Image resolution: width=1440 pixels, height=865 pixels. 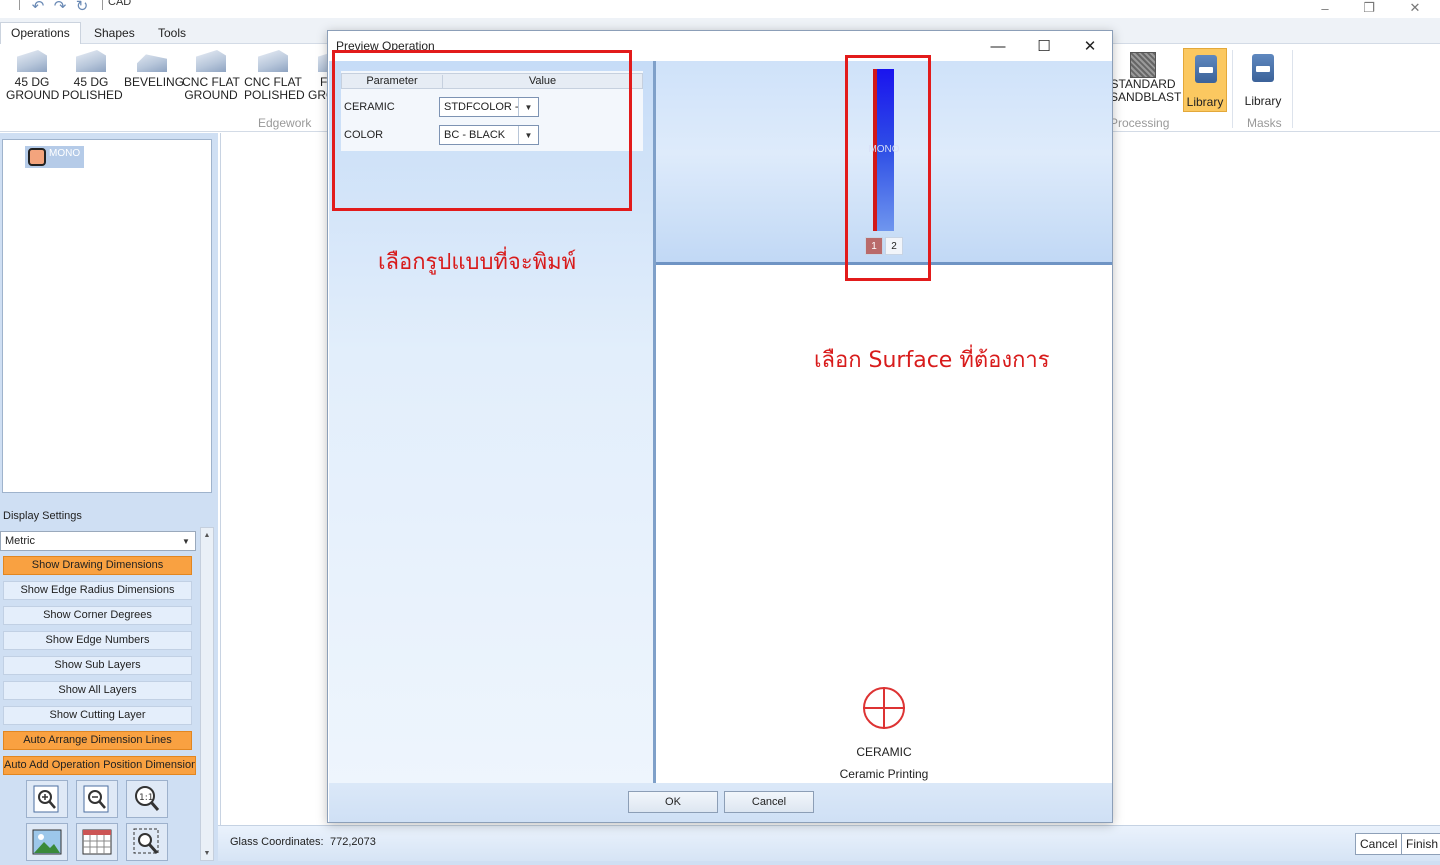 What do you see at coordinates (720, 802) in the screenshot?
I see `dialog-footer: OK Cancel` at bounding box center [720, 802].